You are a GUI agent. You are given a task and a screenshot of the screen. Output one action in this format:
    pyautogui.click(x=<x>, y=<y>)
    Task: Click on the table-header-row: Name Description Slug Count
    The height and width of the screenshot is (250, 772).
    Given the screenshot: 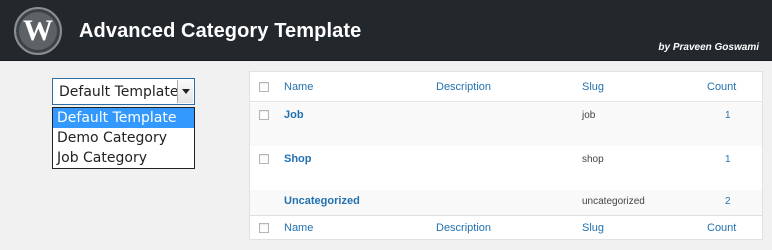 What is the action you would take?
    pyautogui.click(x=506, y=87)
    